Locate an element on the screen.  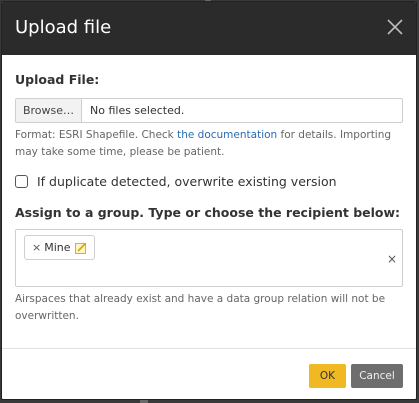
tag-remove-icon: × is located at coordinates (36, 247).